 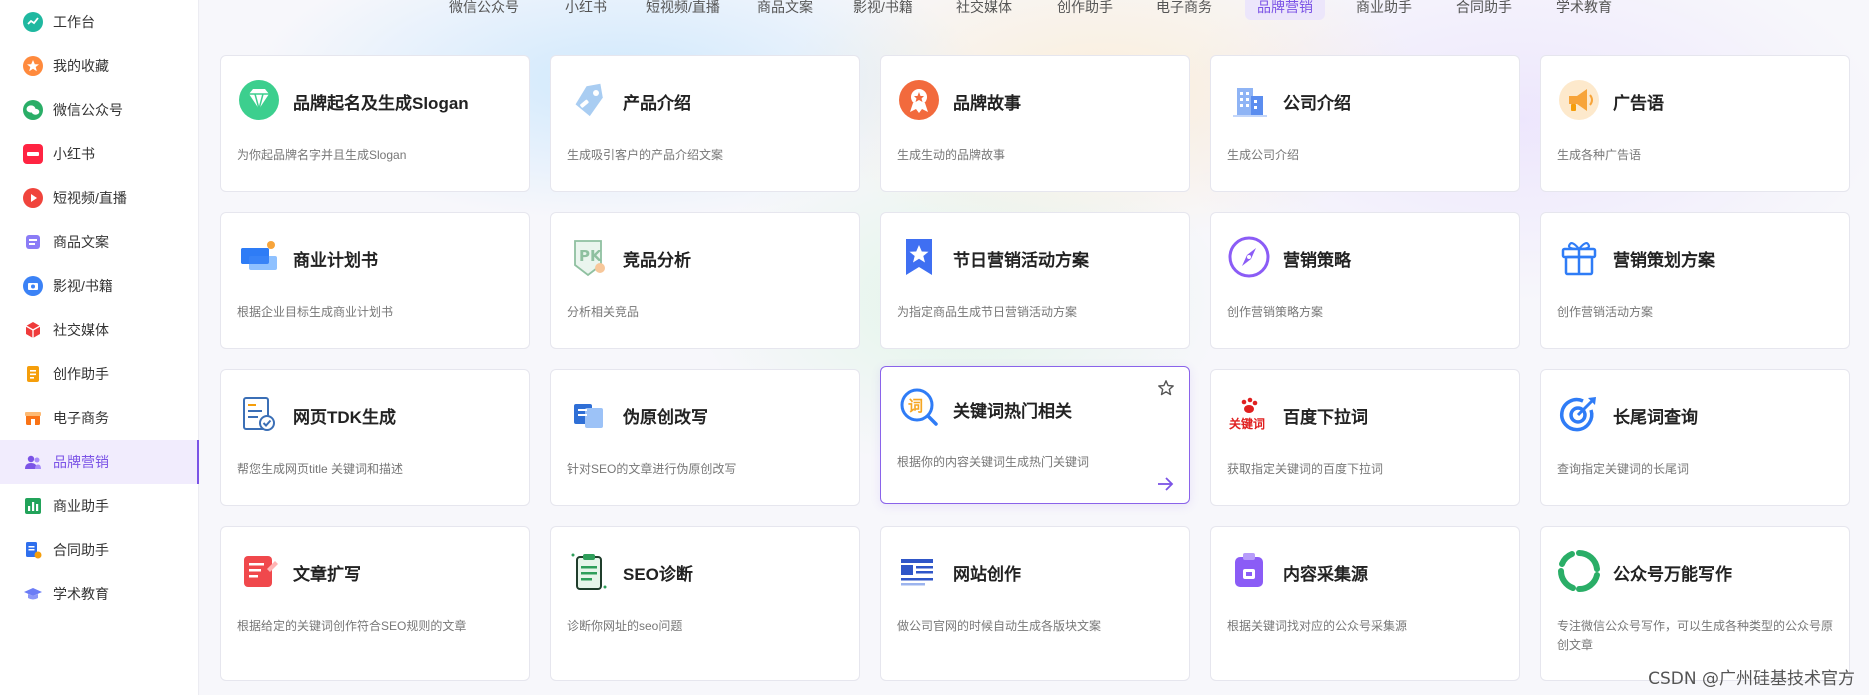 What do you see at coordinates (88, 110) in the screenshot?
I see `sidebar-item-label: 微信公众号` at bounding box center [88, 110].